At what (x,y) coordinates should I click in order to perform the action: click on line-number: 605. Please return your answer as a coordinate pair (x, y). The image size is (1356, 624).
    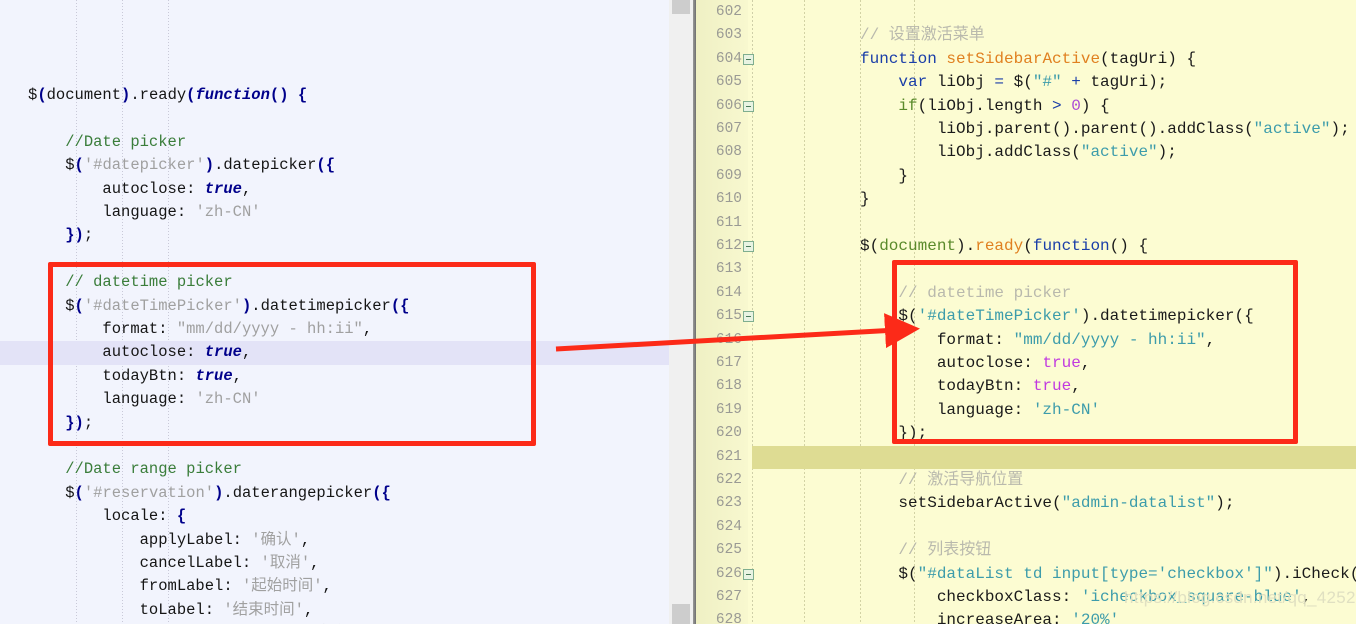
    Looking at the image, I should click on (728, 82).